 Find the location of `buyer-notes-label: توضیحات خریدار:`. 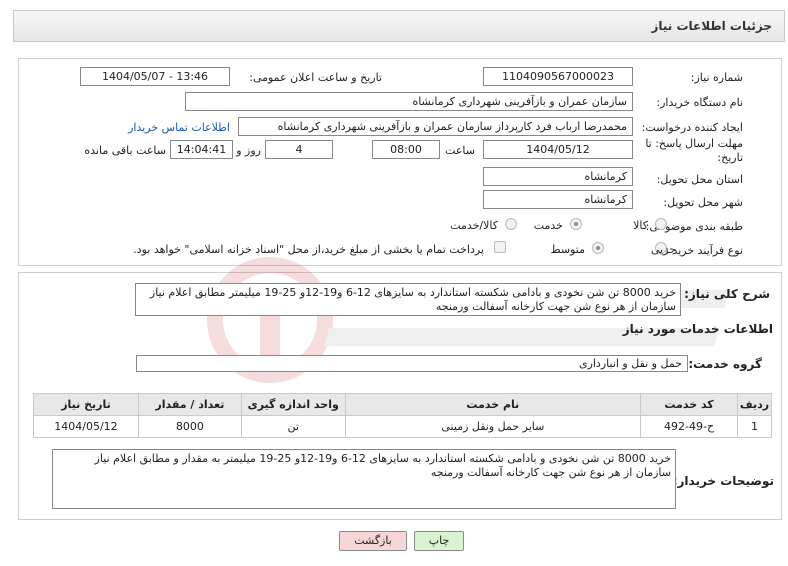

buyer-notes-label: توضیحات خریدار: is located at coordinates (723, 481).